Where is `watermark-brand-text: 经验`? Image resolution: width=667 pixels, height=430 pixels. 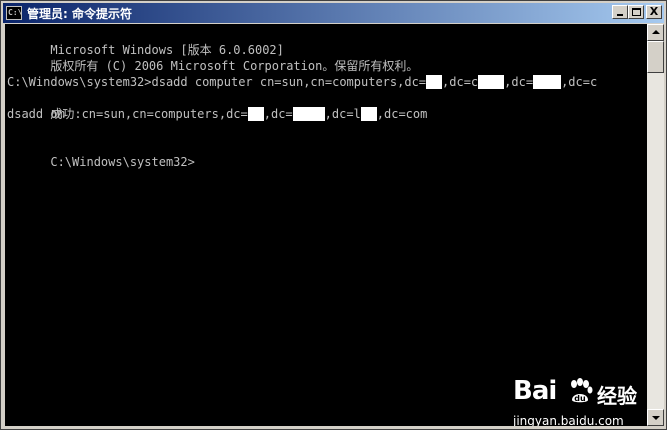
watermark-brand-text: 经验 is located at coordinates (617, 396).